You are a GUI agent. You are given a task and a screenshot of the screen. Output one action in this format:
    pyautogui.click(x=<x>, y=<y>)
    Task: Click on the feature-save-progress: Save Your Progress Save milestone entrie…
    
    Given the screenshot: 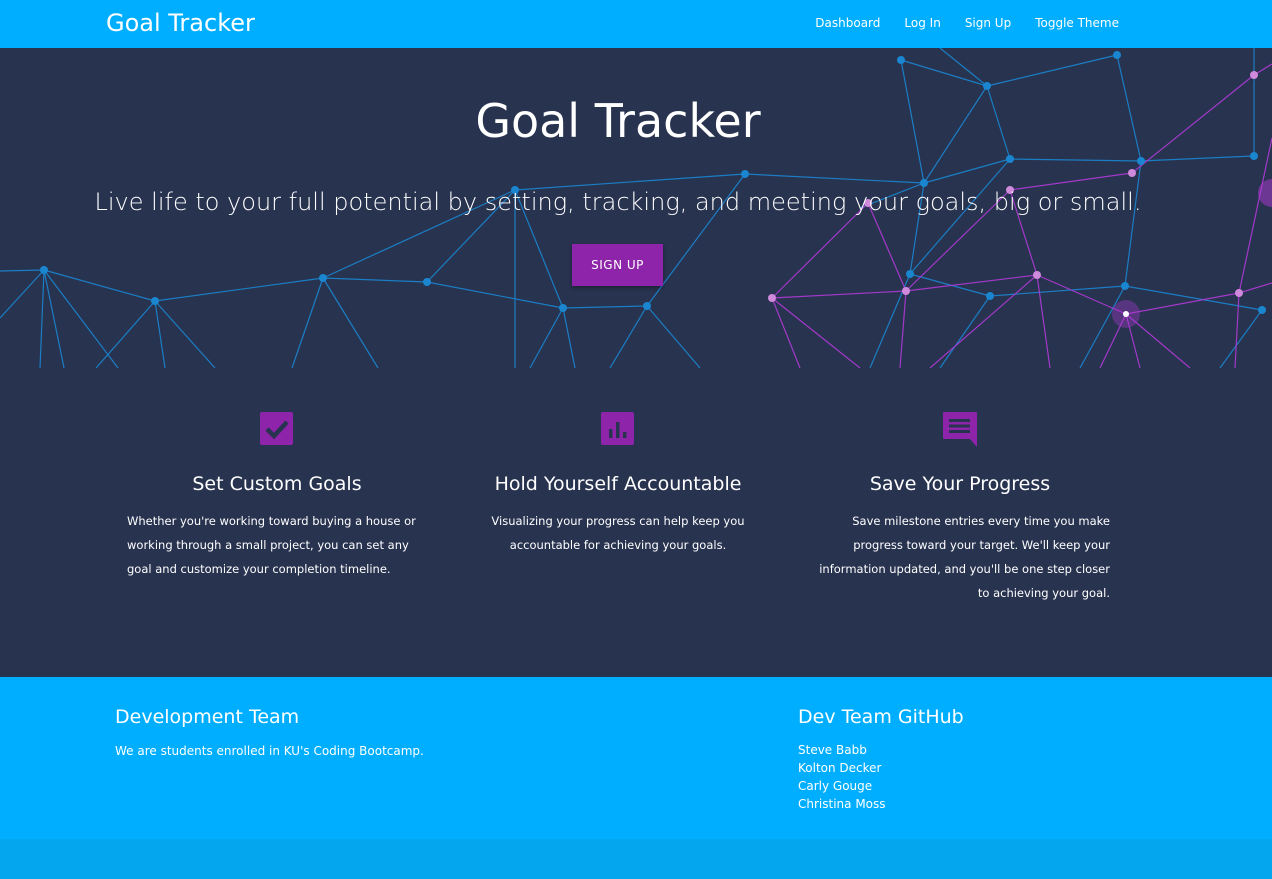 What is the action you would take?
    pyautogui.click(x=960, y=508)
    